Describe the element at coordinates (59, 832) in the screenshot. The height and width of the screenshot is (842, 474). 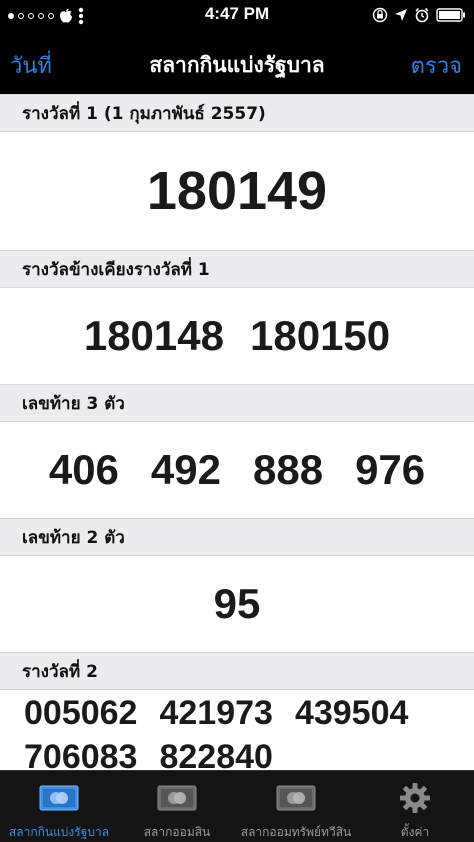
I see `tab-label: สลากกินแบ่งรัฐบาล` at that location.